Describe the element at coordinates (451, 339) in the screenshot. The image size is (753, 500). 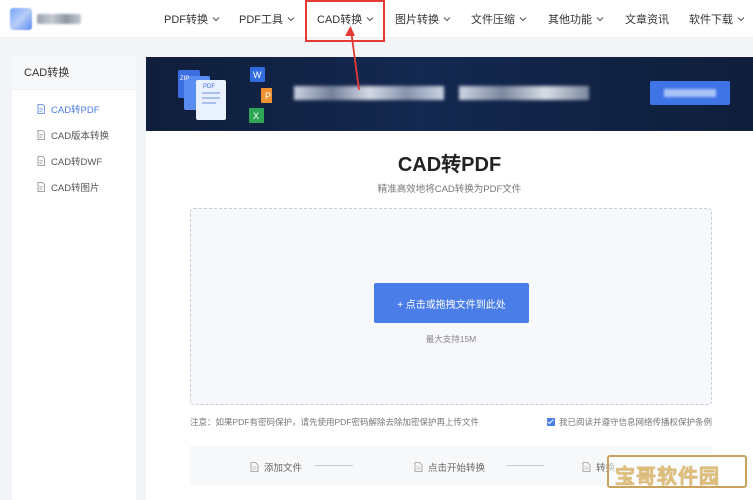
I see `max-size-hint: 最大支持15M` at that location.